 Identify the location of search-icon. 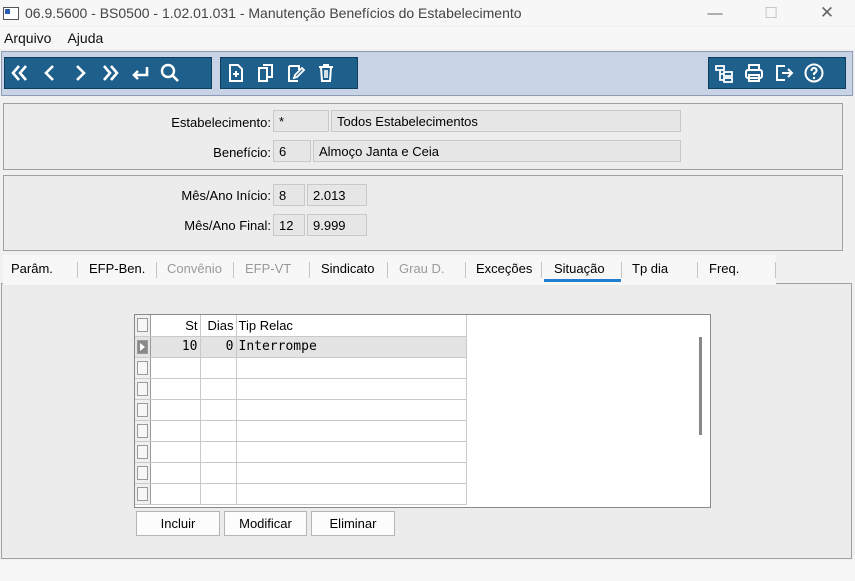
(170, 73).